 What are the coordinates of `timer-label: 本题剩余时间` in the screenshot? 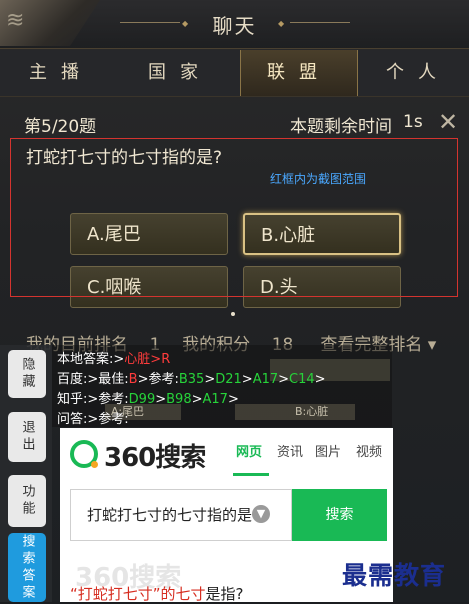 It's located at (341, 127).